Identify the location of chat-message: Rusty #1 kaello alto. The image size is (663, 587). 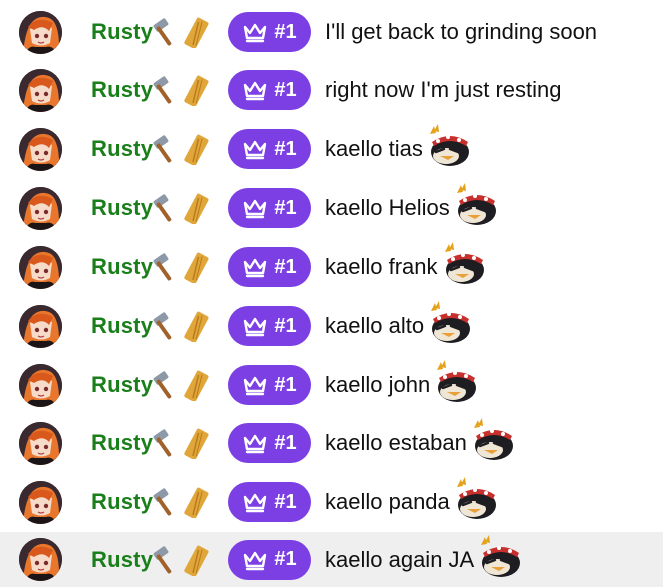
(331, 326).